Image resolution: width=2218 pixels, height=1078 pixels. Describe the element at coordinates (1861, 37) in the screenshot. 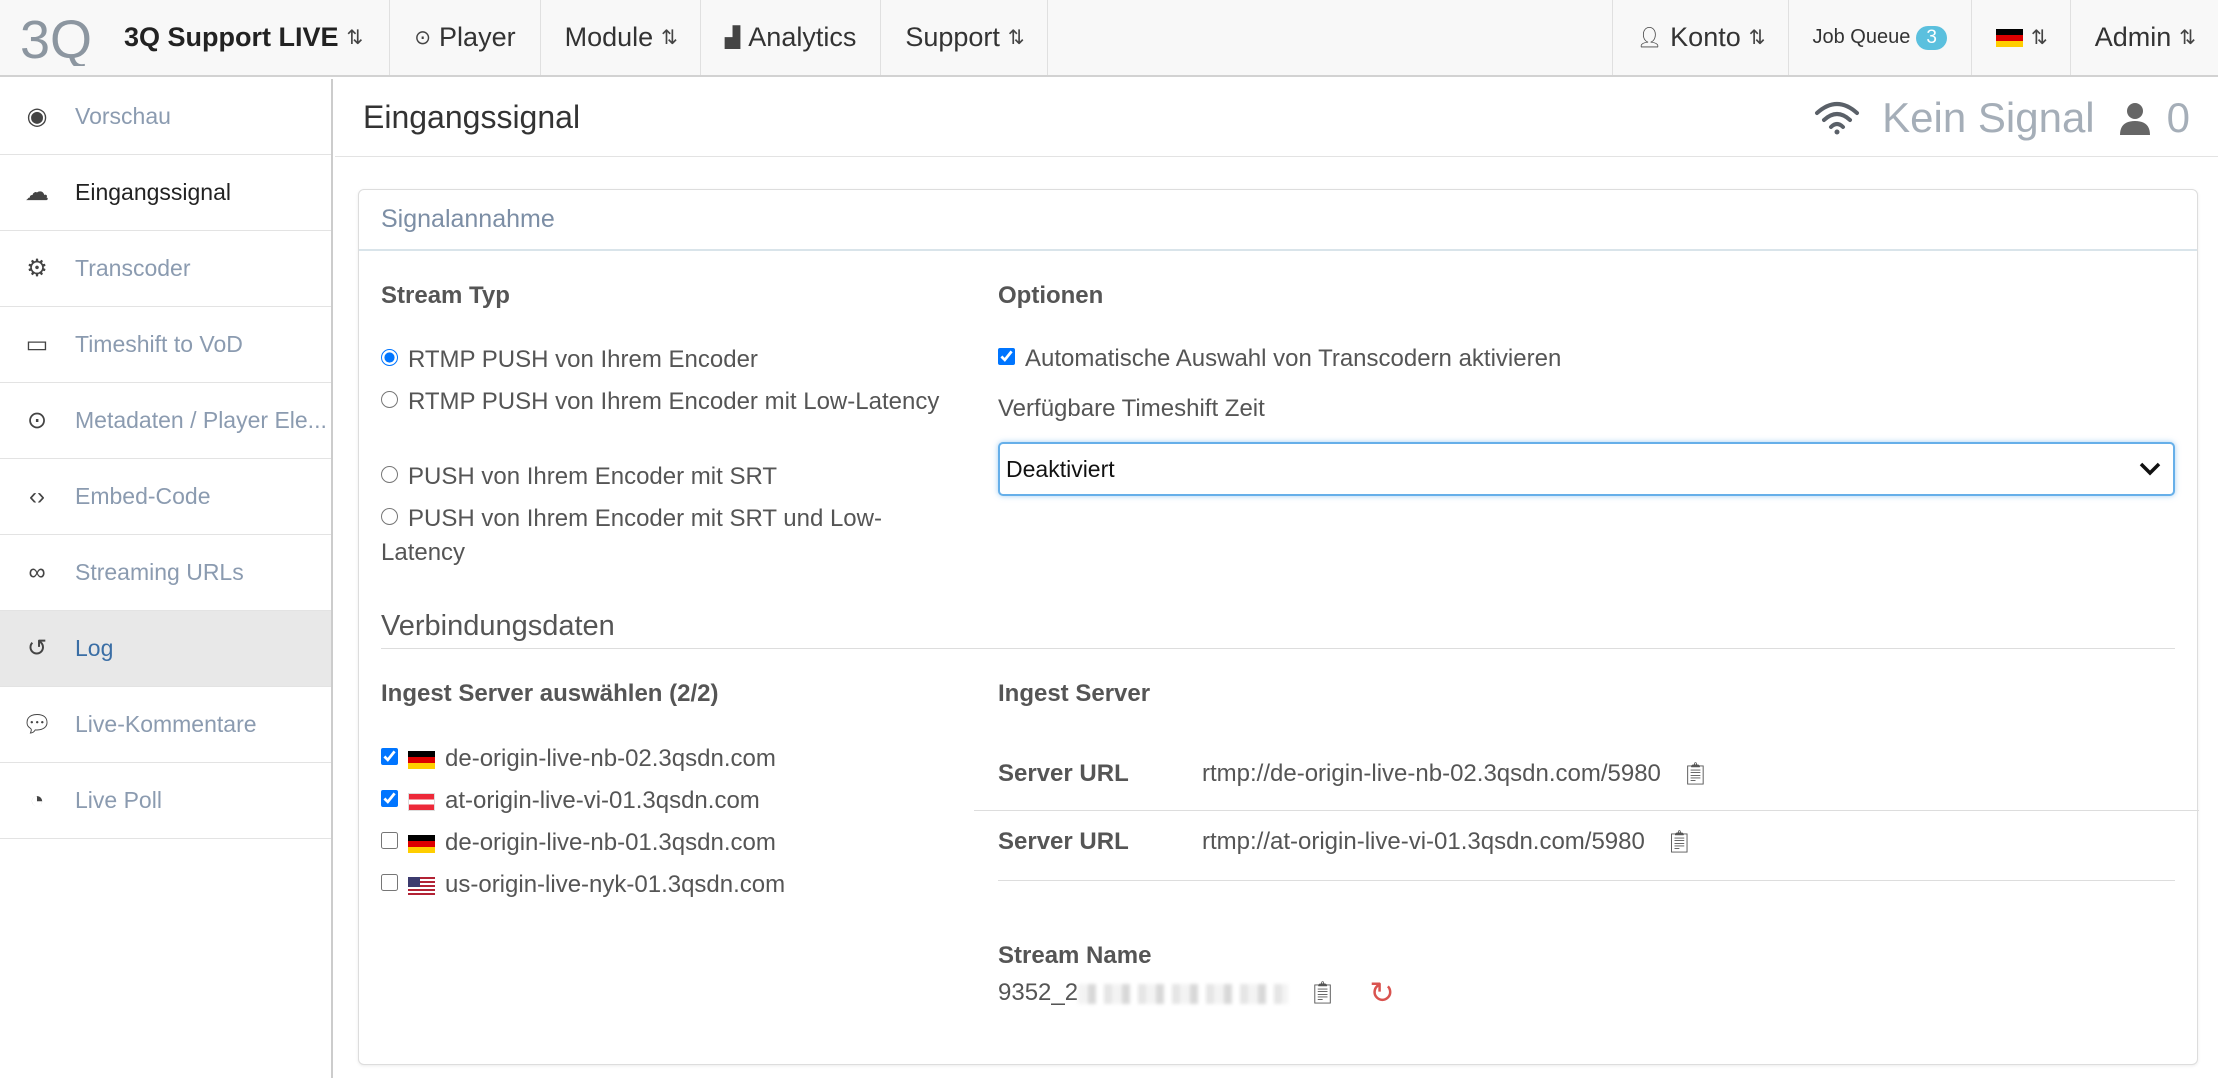

I see `job-queue-label: Job Queue` at that location.